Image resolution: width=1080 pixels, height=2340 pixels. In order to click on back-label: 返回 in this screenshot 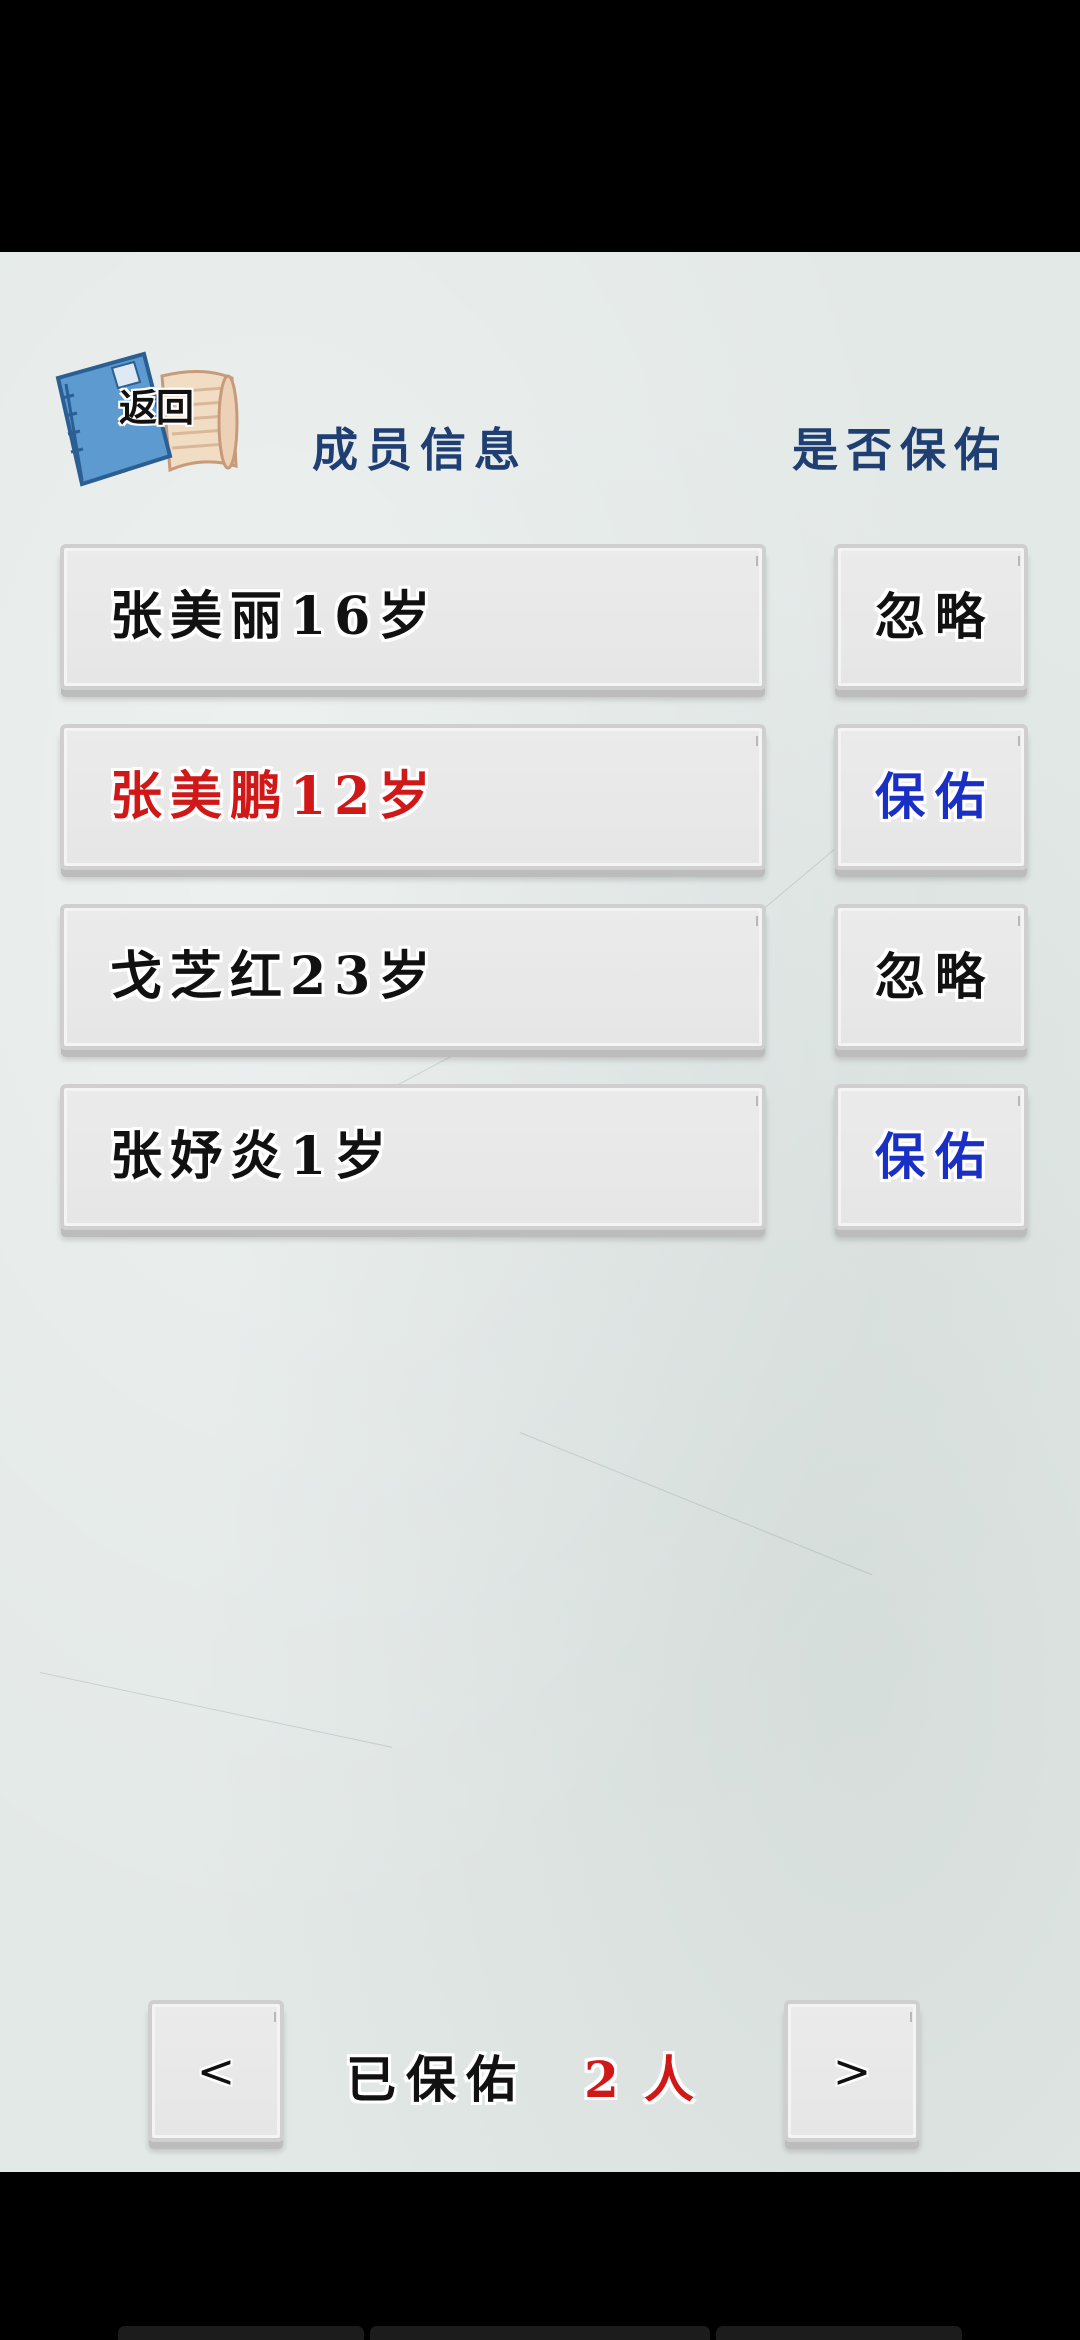, I will do `click(156, 408)`.